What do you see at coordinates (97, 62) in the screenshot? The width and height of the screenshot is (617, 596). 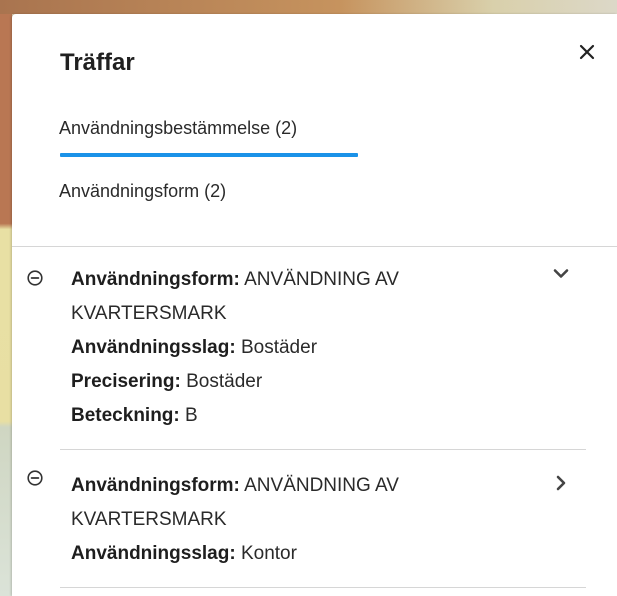 I see `page-title: Träffar` at bounding box center [97, 62].